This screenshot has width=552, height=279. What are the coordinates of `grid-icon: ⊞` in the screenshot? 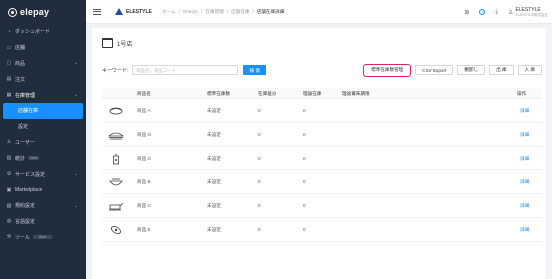 It's located at (466, 12).